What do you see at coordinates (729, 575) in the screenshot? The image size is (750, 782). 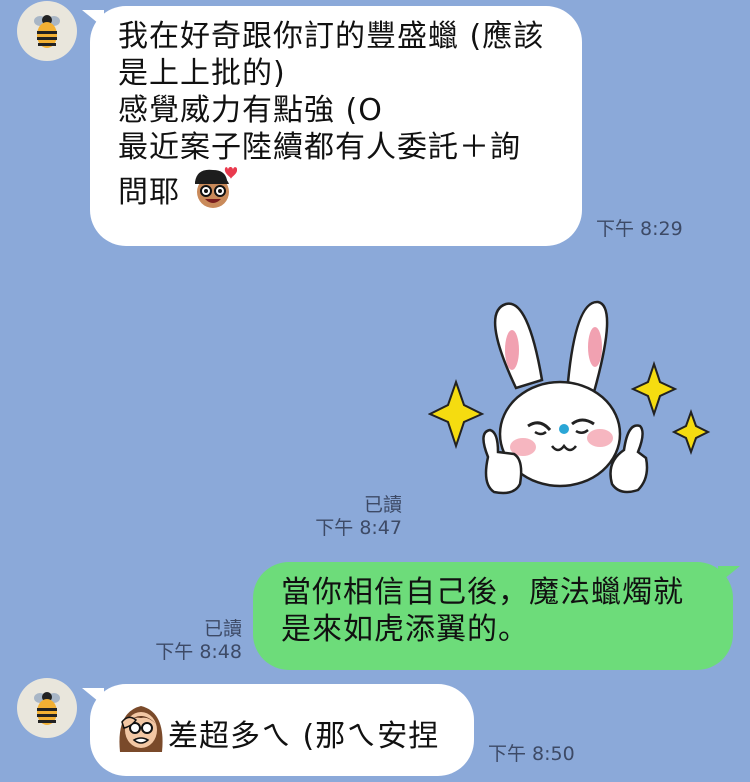 I see `bubble-tail` at bounding box center [729, 575].